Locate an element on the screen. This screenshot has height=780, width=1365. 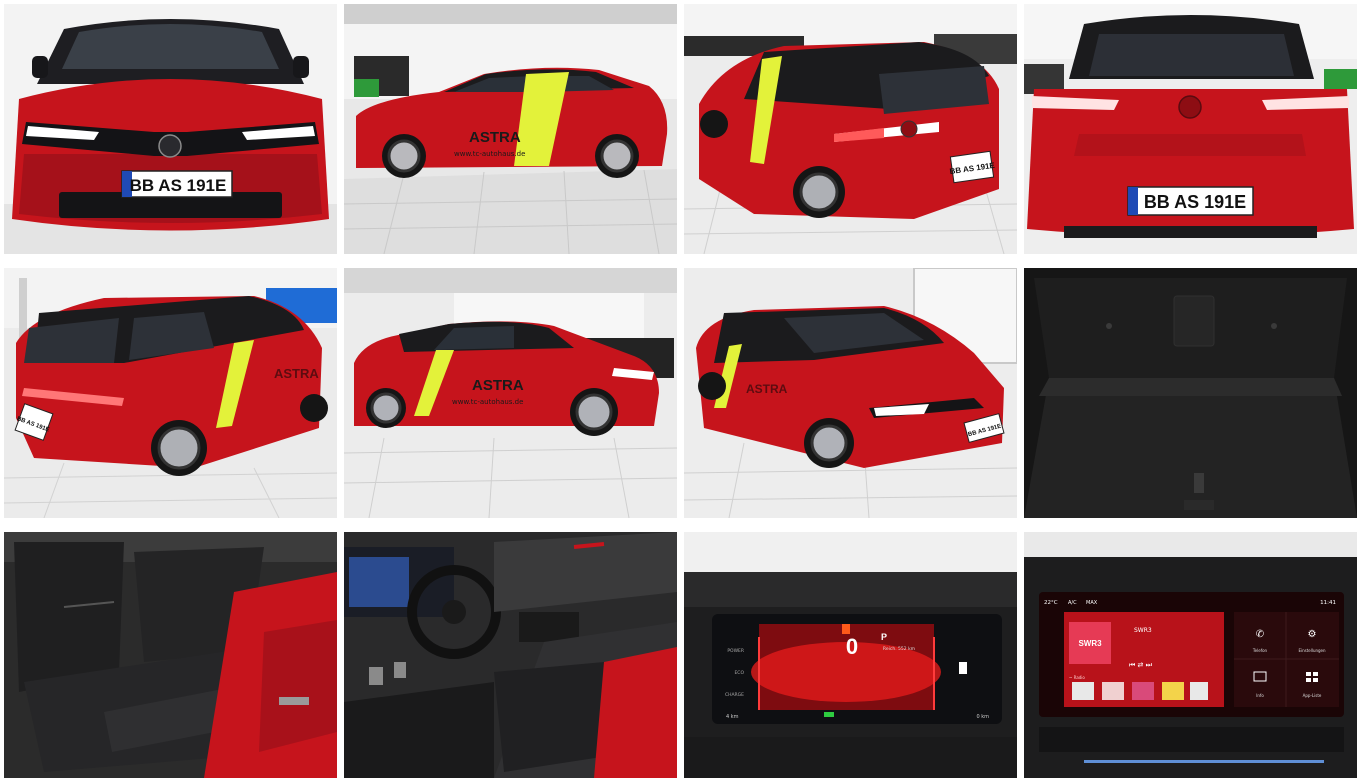
rear-seats-photo is located at coordinates (170, 655).